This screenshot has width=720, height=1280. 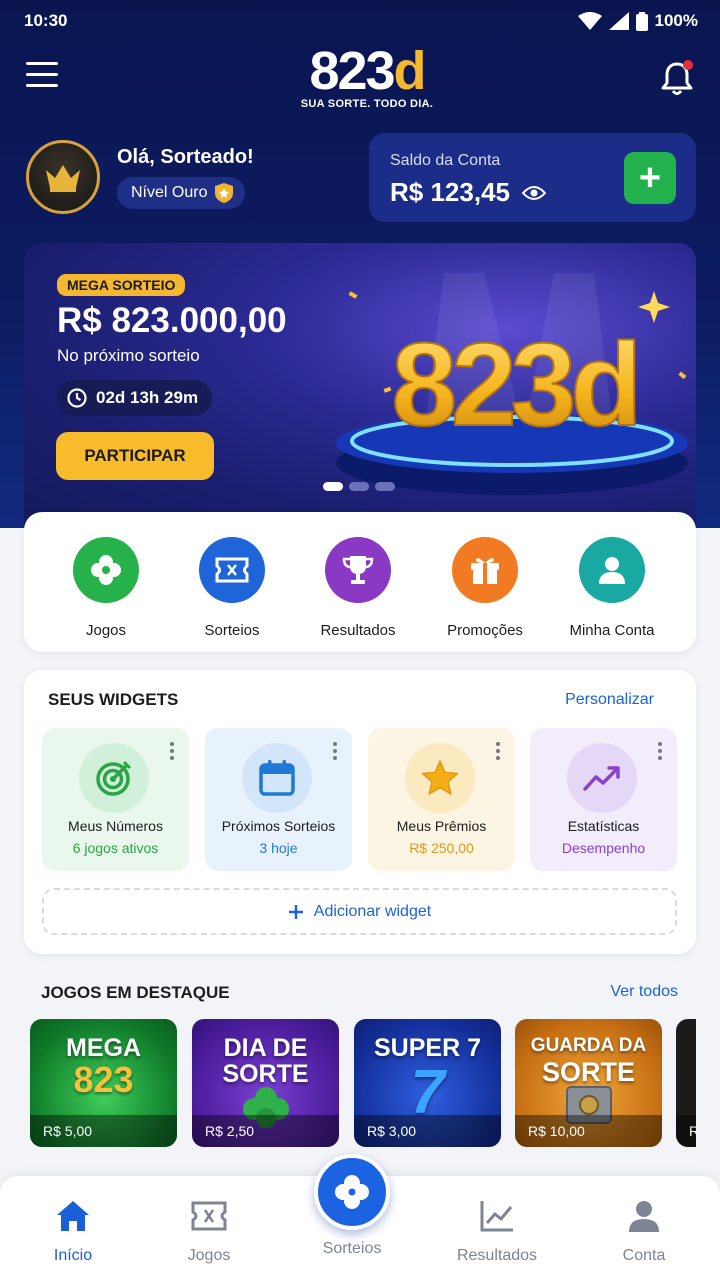 I want to click on menu-button, so click(x=42, y=77).